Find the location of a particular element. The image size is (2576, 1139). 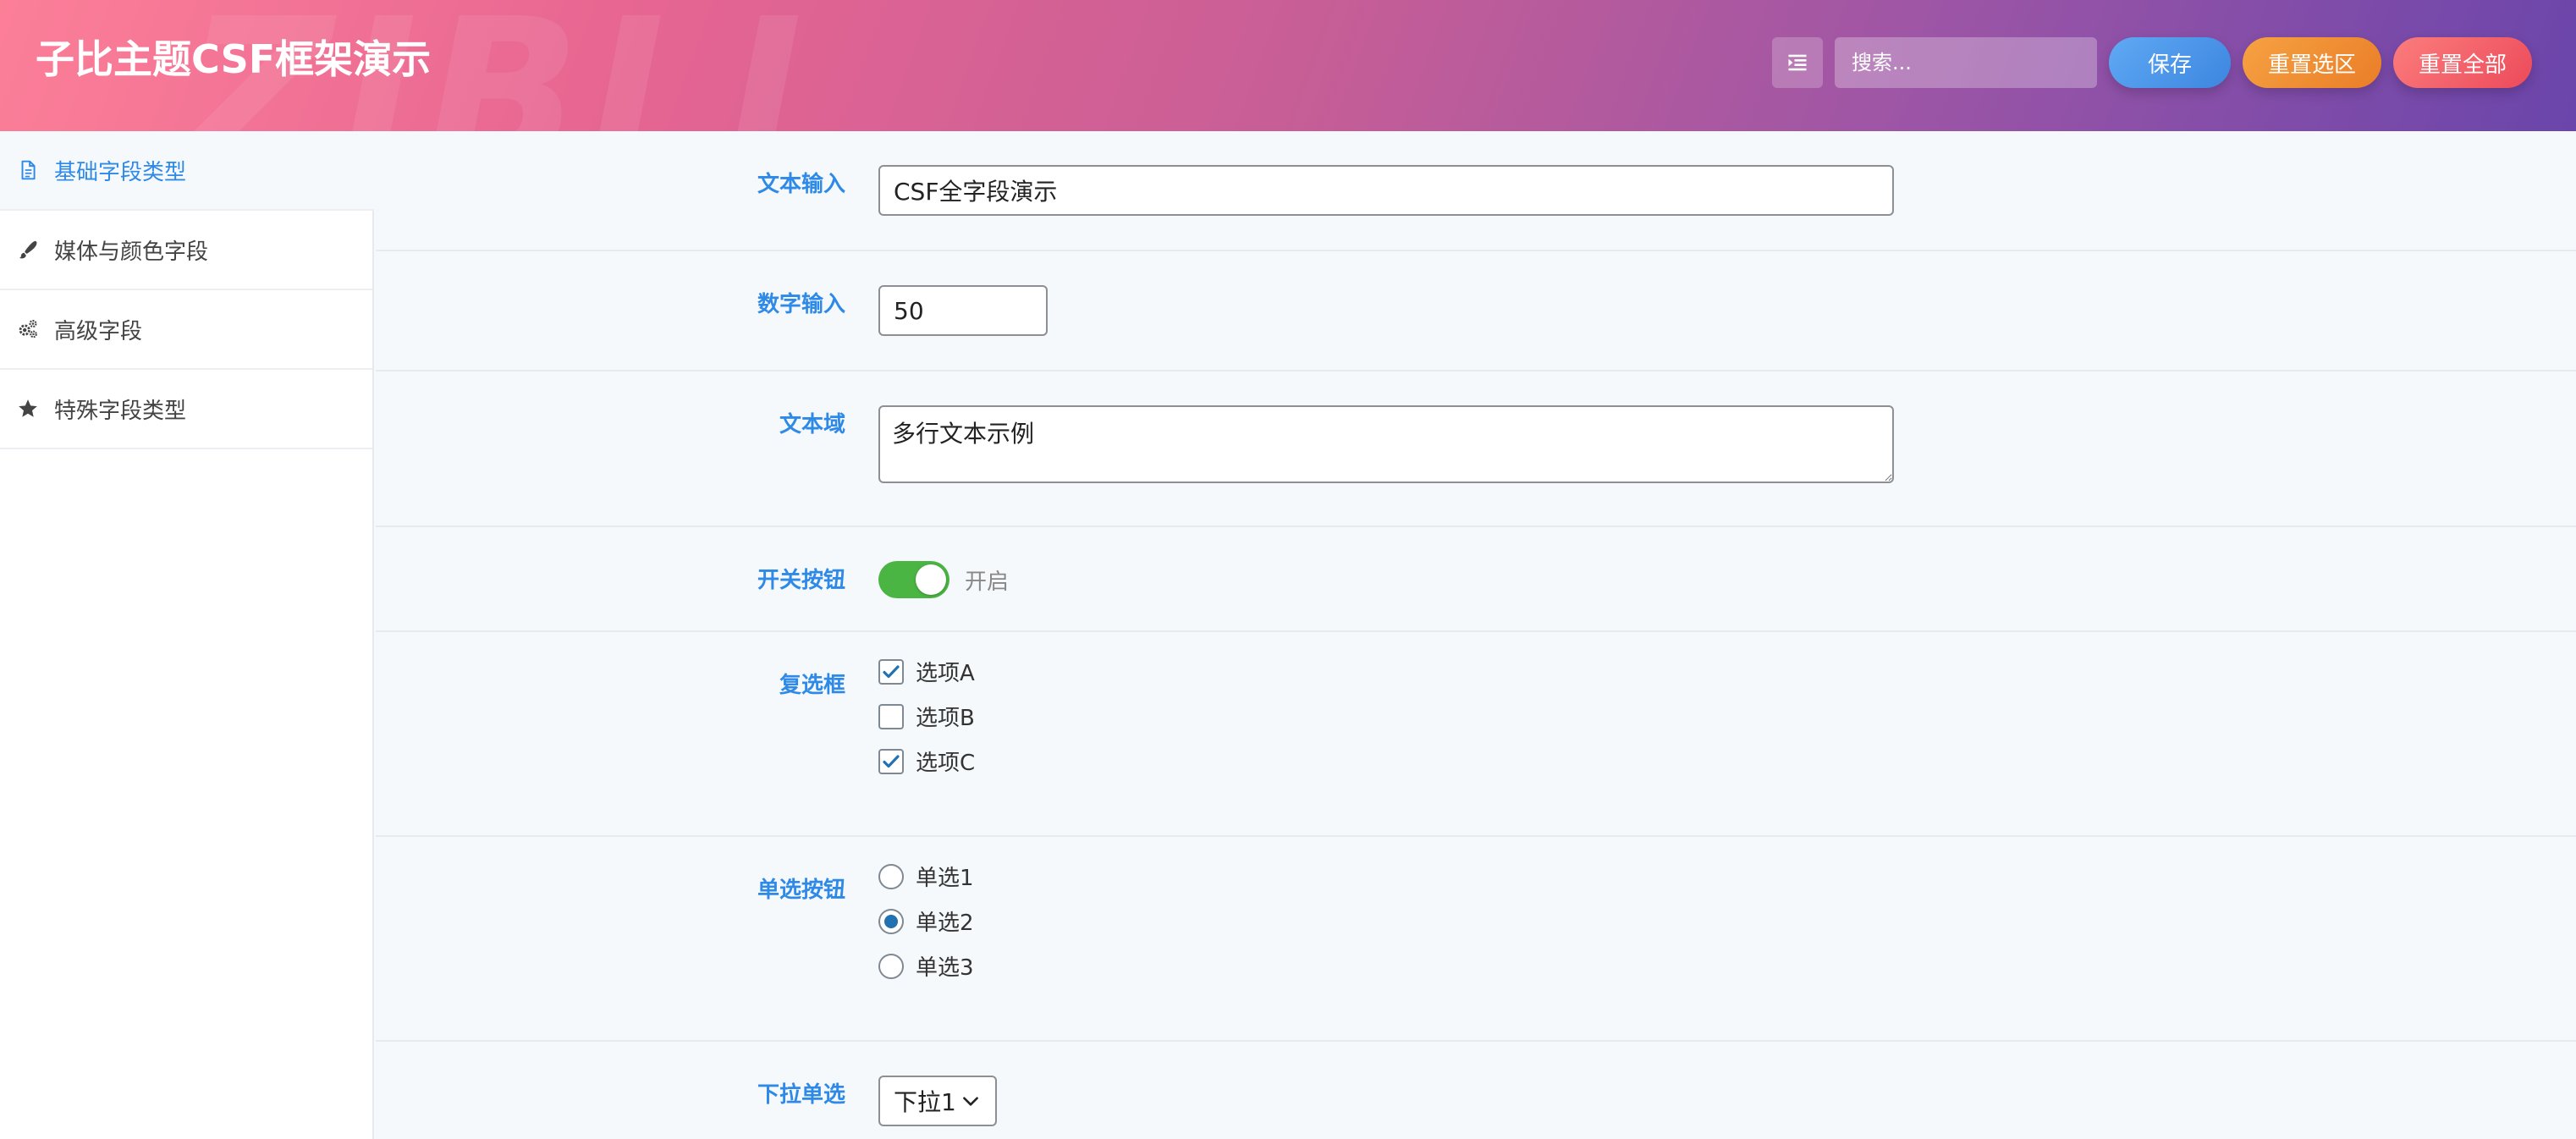

radio-option-3: 单选3 is located at coordinates (926, 966).